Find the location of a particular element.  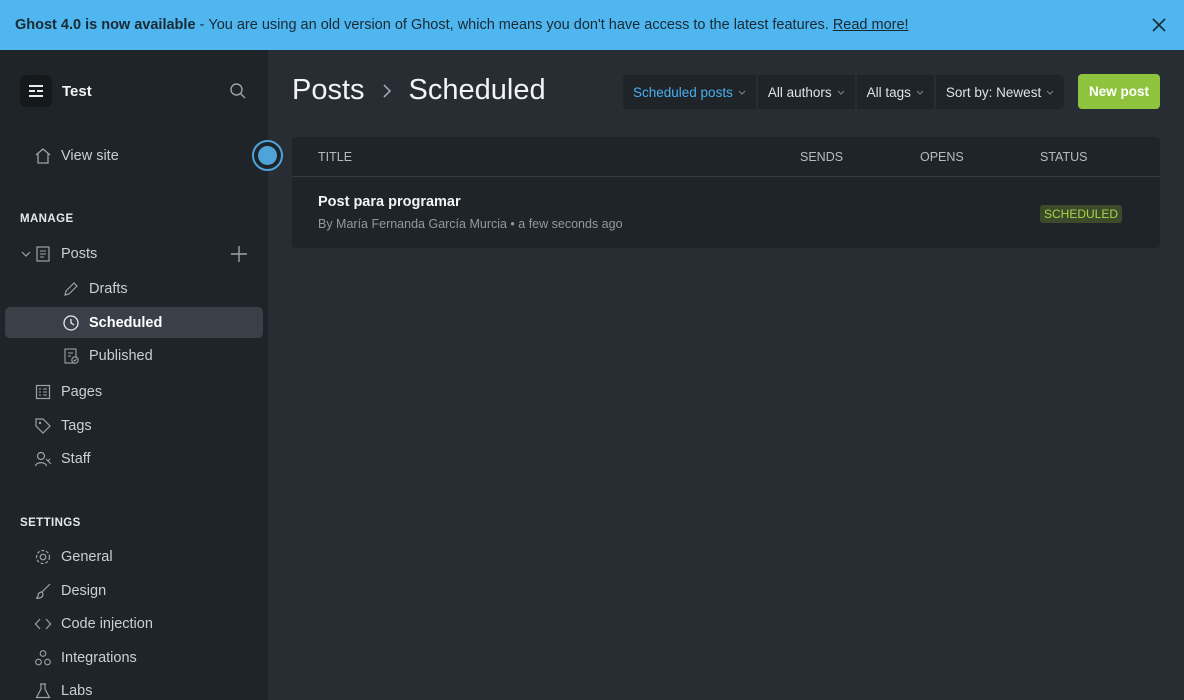

banner-read-more-link: Read more! is located at coordinates (871, 25).